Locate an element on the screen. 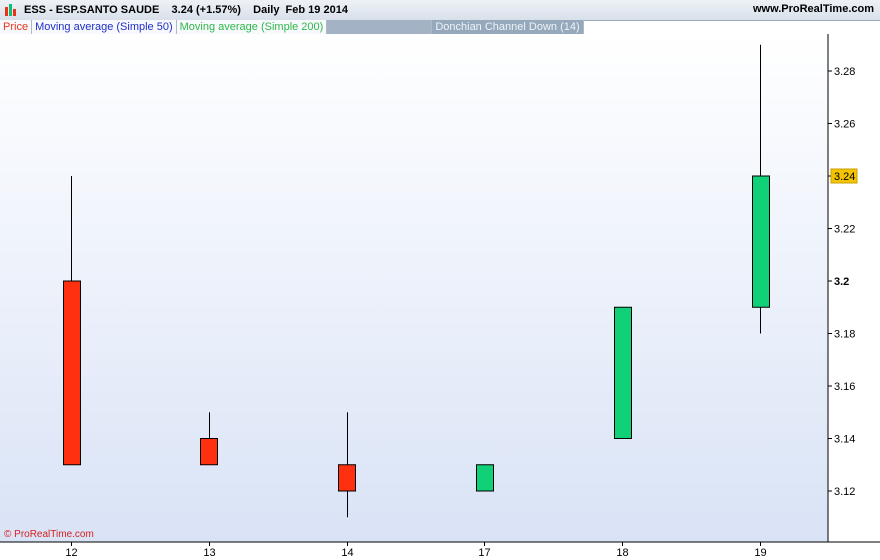 Image resolution: width=880 pixels, height=560 pixels. x-tick-label: 14 is located at coordinates (347, 553).